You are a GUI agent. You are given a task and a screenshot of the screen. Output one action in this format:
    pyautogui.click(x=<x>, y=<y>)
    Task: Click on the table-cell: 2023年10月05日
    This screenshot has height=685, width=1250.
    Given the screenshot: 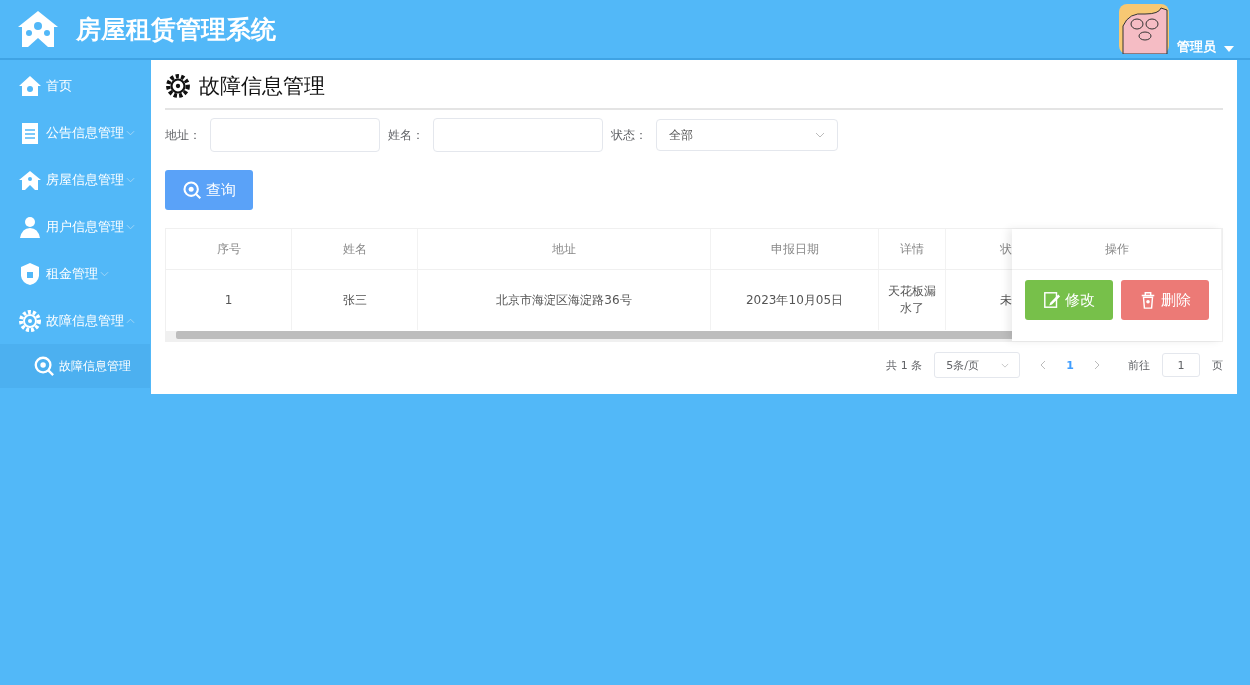 What is the action you would take?
    pyautogui.click(x=794, y=300)
    